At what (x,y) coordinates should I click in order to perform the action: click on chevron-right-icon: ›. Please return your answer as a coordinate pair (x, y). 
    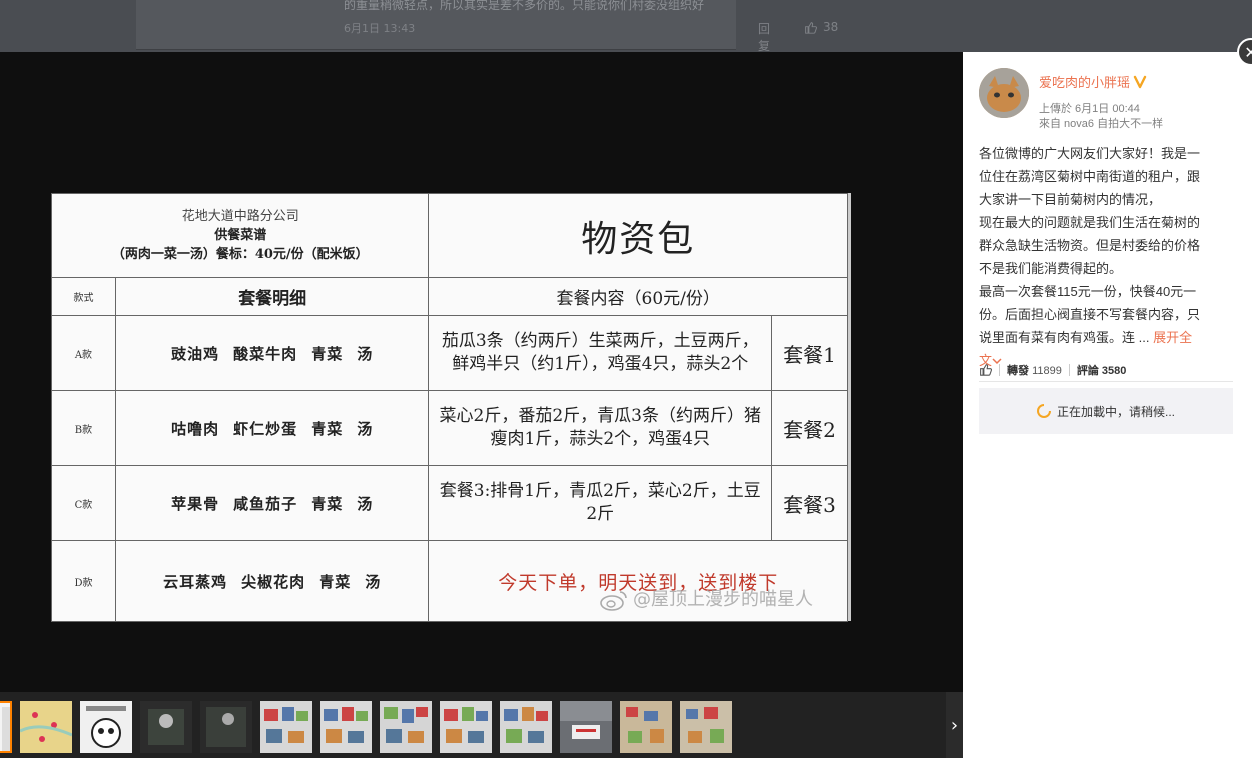
    Looking at the image, I should click on (954, 725).